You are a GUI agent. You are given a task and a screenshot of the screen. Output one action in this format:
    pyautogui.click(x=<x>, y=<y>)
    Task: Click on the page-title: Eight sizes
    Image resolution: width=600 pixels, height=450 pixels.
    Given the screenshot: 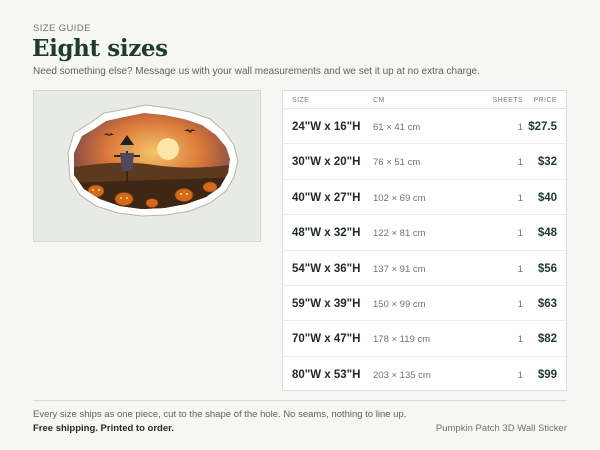 What is the action you would take?
    pyautogui.click(x=100, y=48)
    